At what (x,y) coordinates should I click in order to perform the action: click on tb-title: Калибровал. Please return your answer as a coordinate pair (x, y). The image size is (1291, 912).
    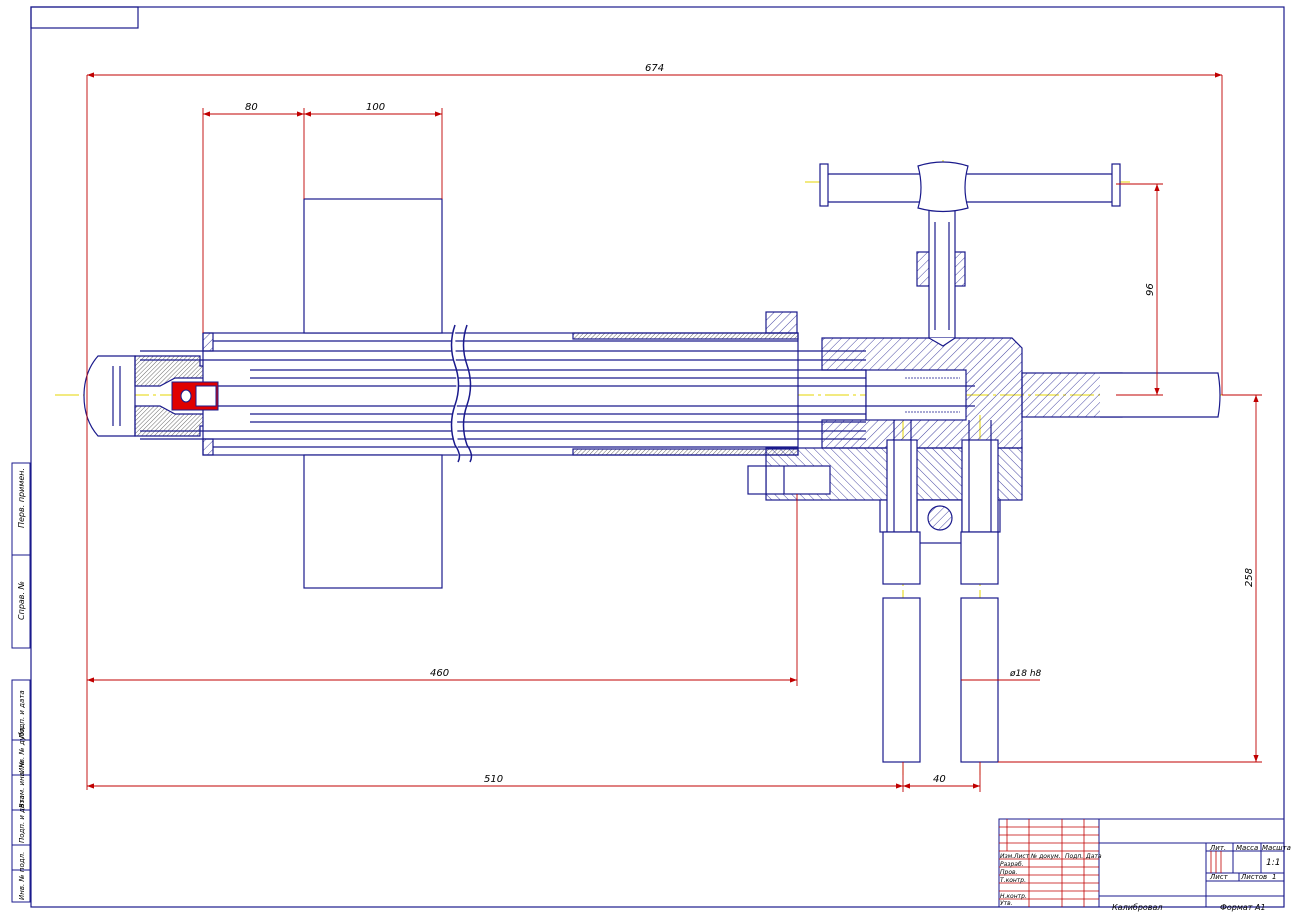
    Looking at the image, I should click on (1137, 907).